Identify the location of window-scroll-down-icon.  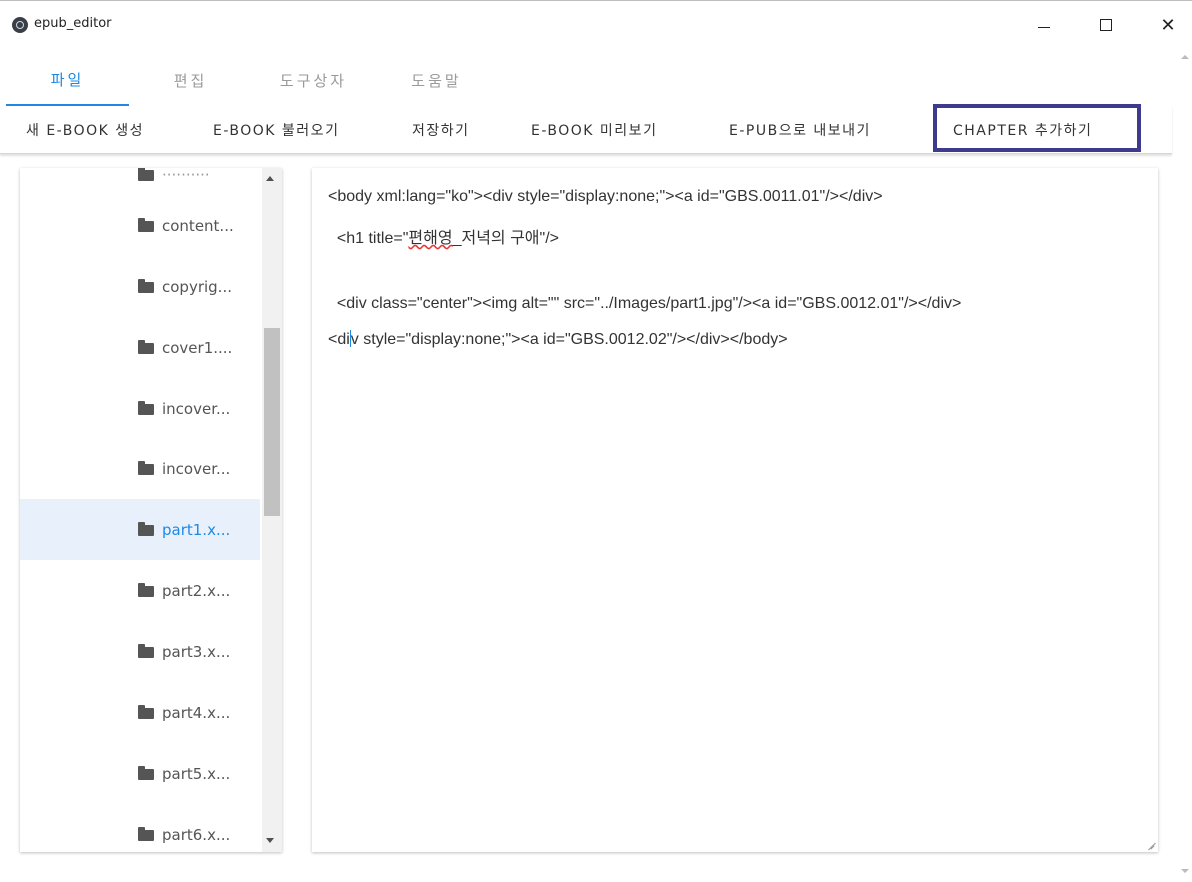
(1185, 871).